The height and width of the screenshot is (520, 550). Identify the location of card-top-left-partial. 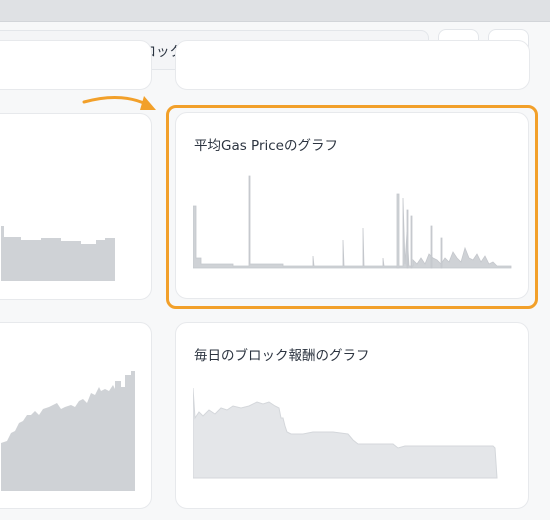
(76, 65).